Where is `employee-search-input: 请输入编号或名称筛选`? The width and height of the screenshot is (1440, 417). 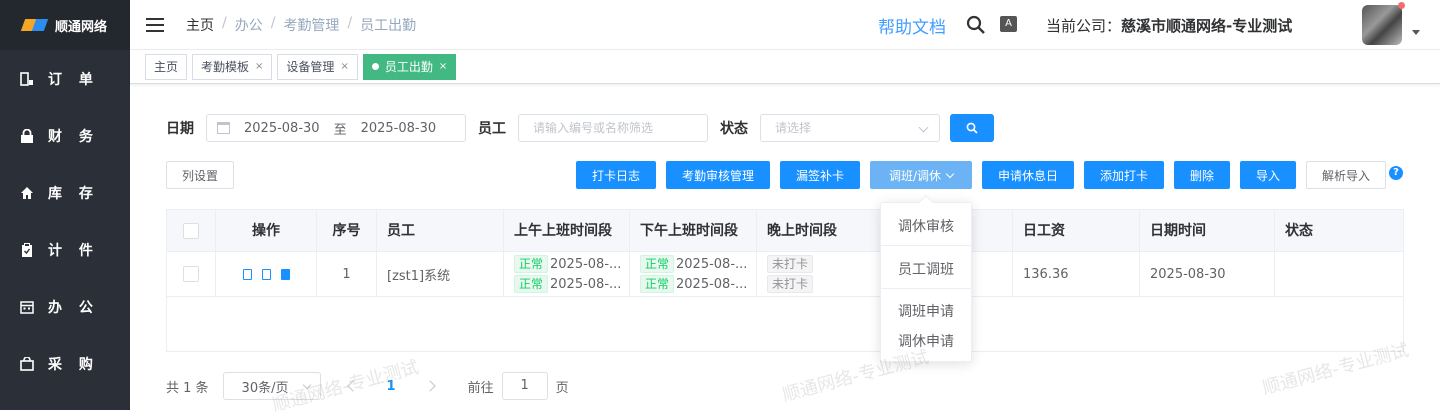
employee-search-input: 请输入编号或名称筛选 is located at coordinates (613, 128).